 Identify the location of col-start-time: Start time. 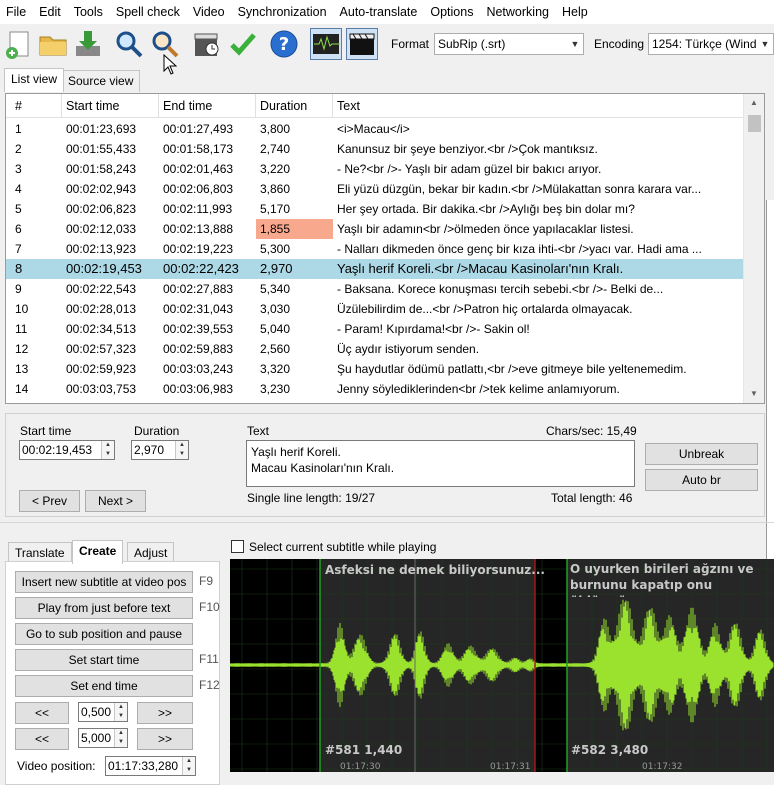
(110, 106).